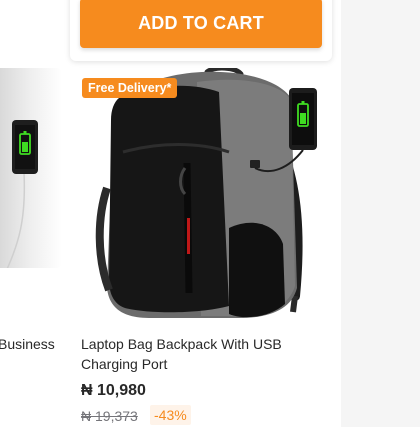 This screenshot has width=420, height=427. What do you see at coordinates (109, 416) in the screenshot?
I see `product-old-price: ₦ 19,373` at bounding box center [109, 416].